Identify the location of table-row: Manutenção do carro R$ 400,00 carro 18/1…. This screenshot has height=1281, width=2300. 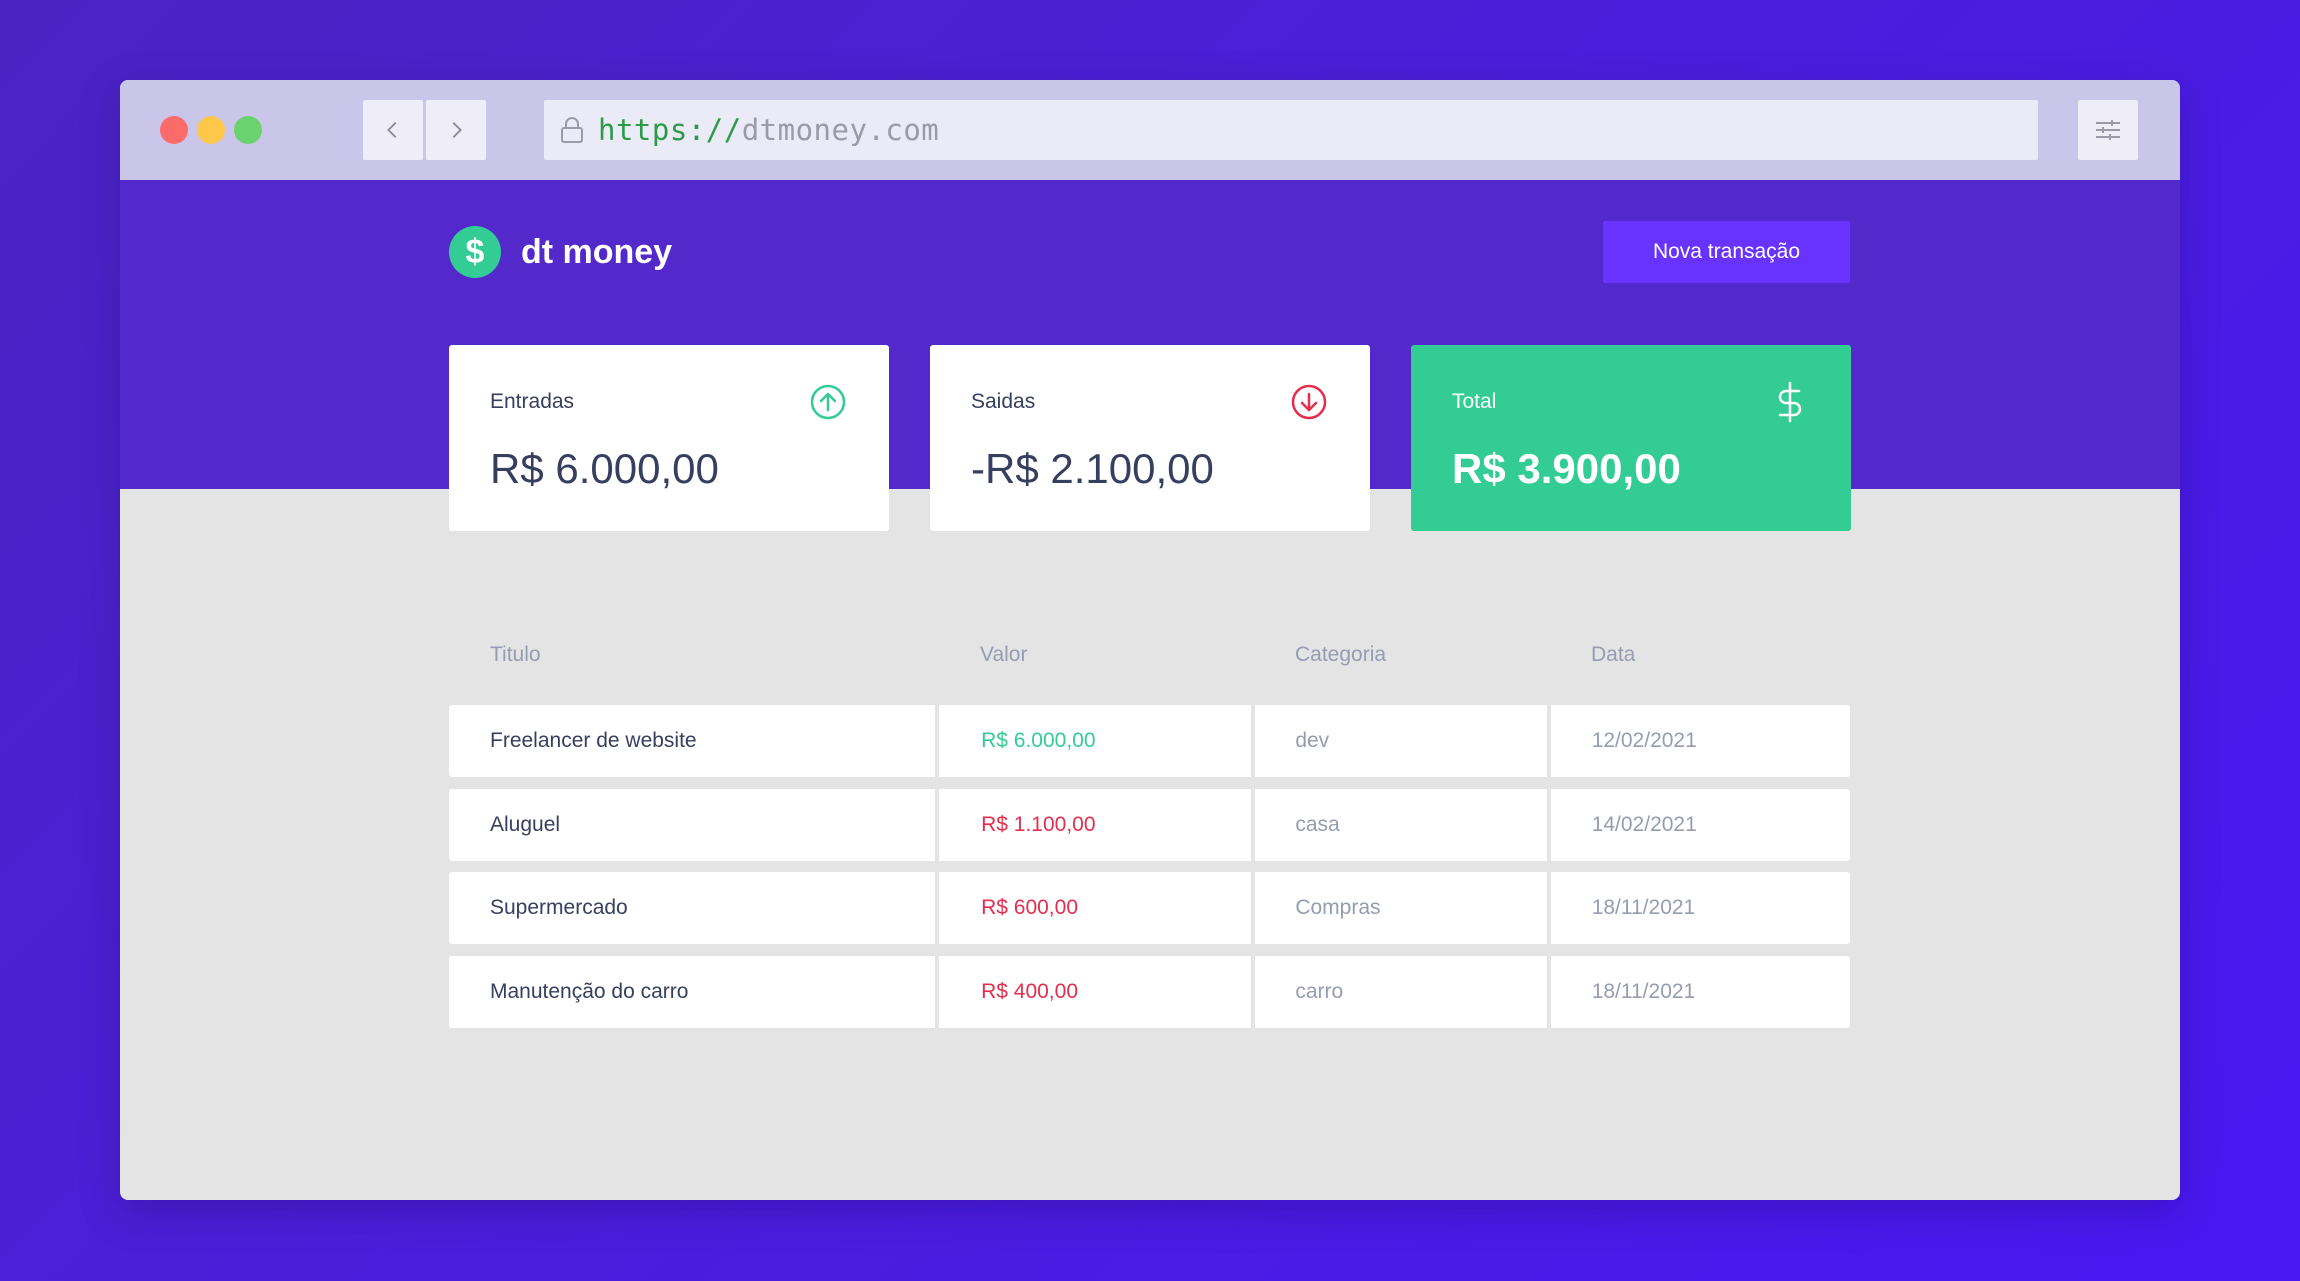
(1149, 992).